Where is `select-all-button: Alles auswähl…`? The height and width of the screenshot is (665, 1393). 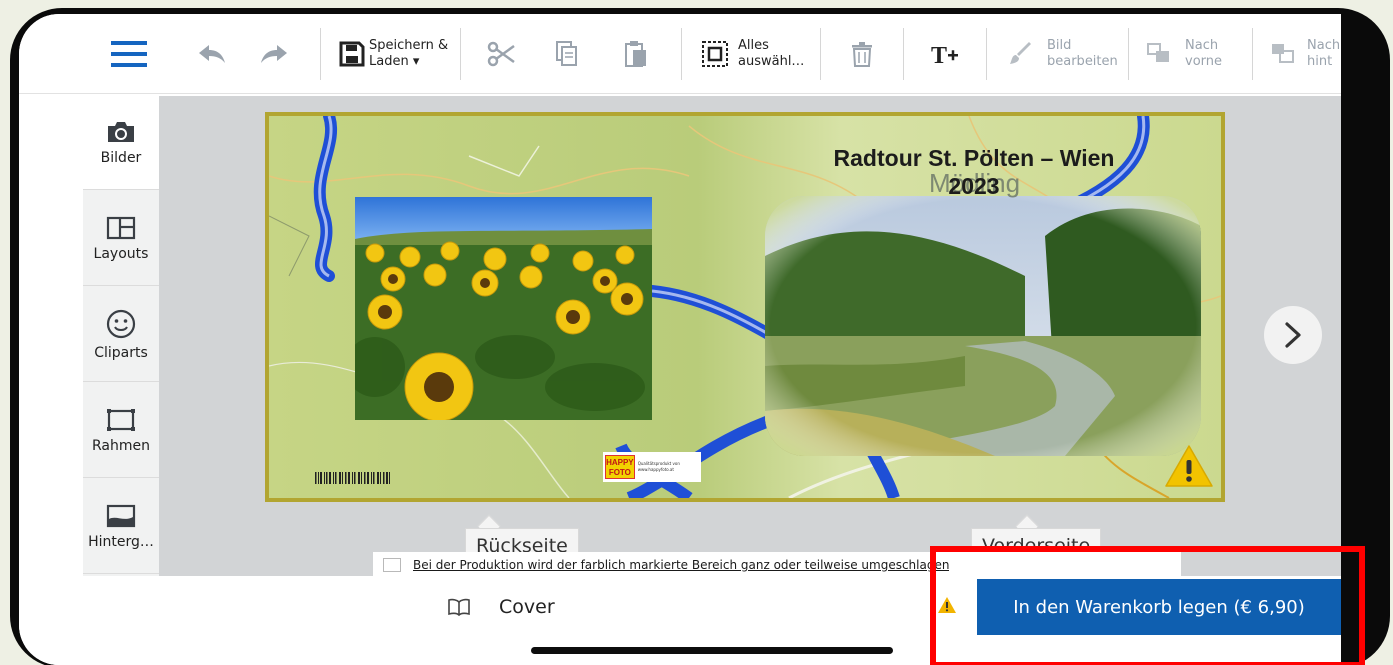 select-all-button: Alles auswähl… is located at coordinates (753, 54).